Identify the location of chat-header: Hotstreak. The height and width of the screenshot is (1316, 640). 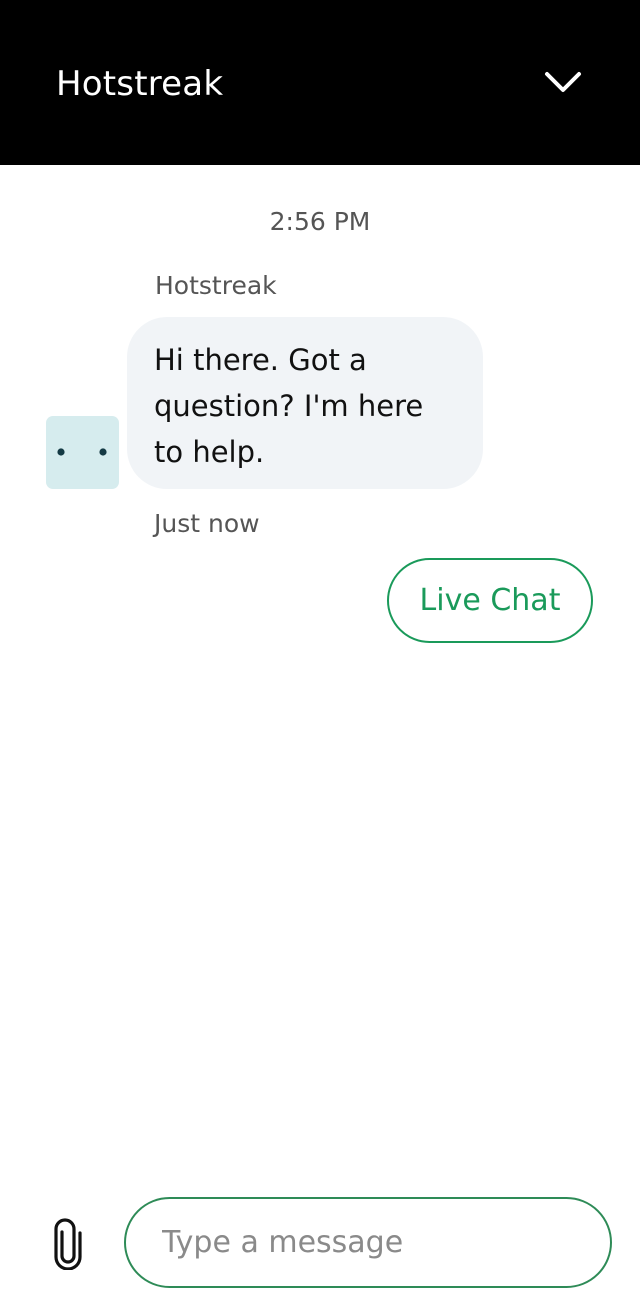
(320, 82).